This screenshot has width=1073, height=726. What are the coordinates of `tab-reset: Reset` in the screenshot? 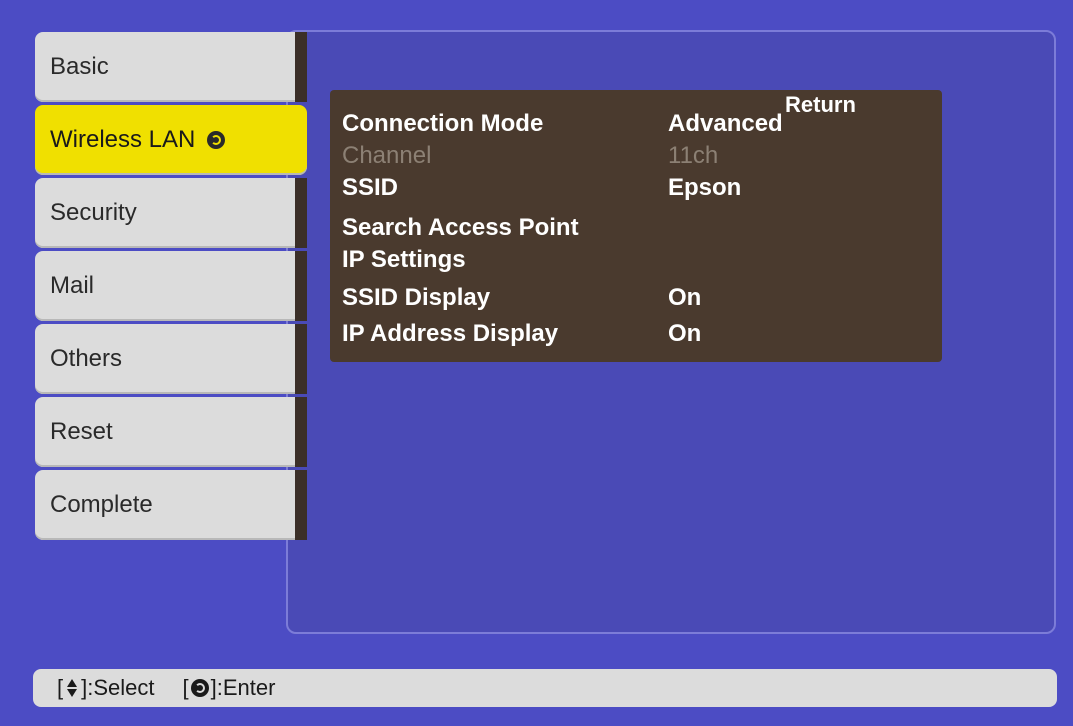 It's located at (171, 432).